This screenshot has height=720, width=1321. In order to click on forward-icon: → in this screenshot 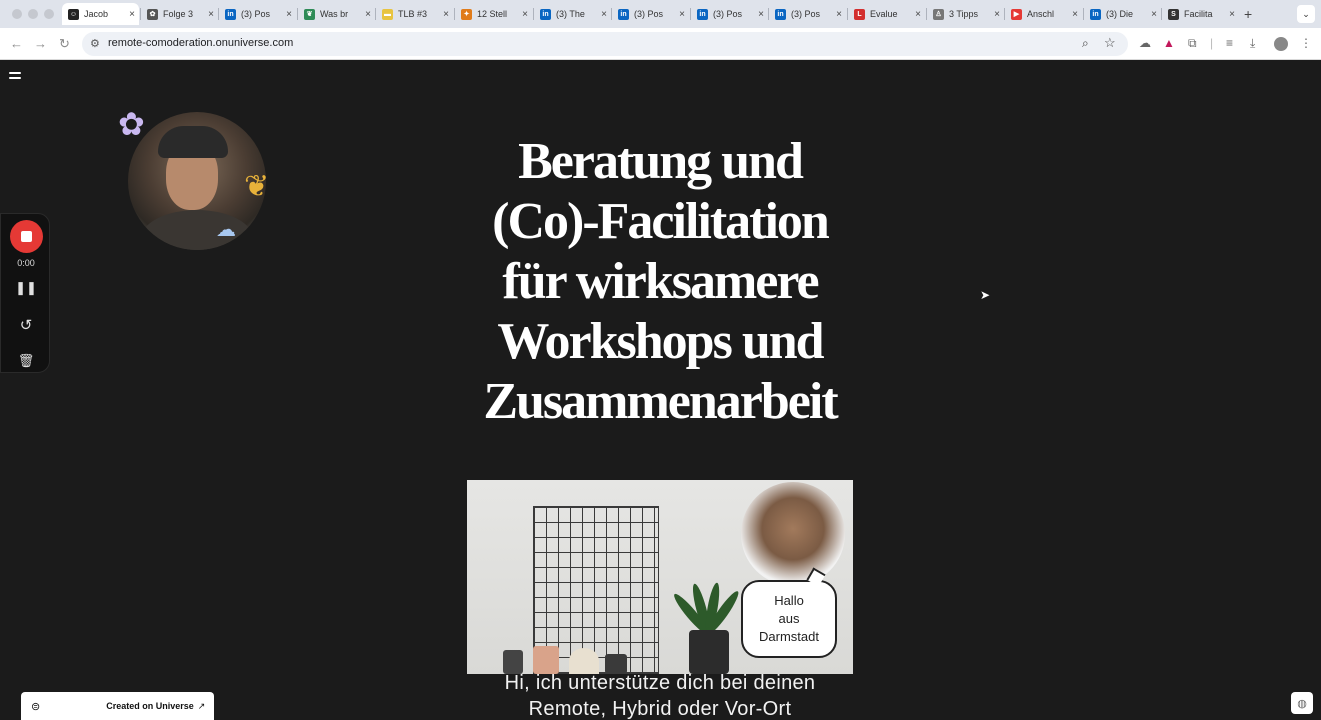, I will do `click(40, 43)`.